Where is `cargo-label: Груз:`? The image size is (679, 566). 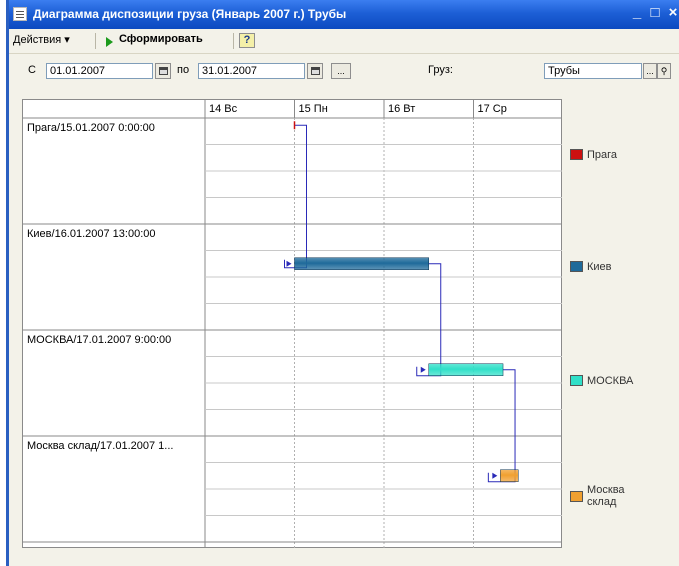 cargo-label: Груз: is located at coordinates (440, 70).